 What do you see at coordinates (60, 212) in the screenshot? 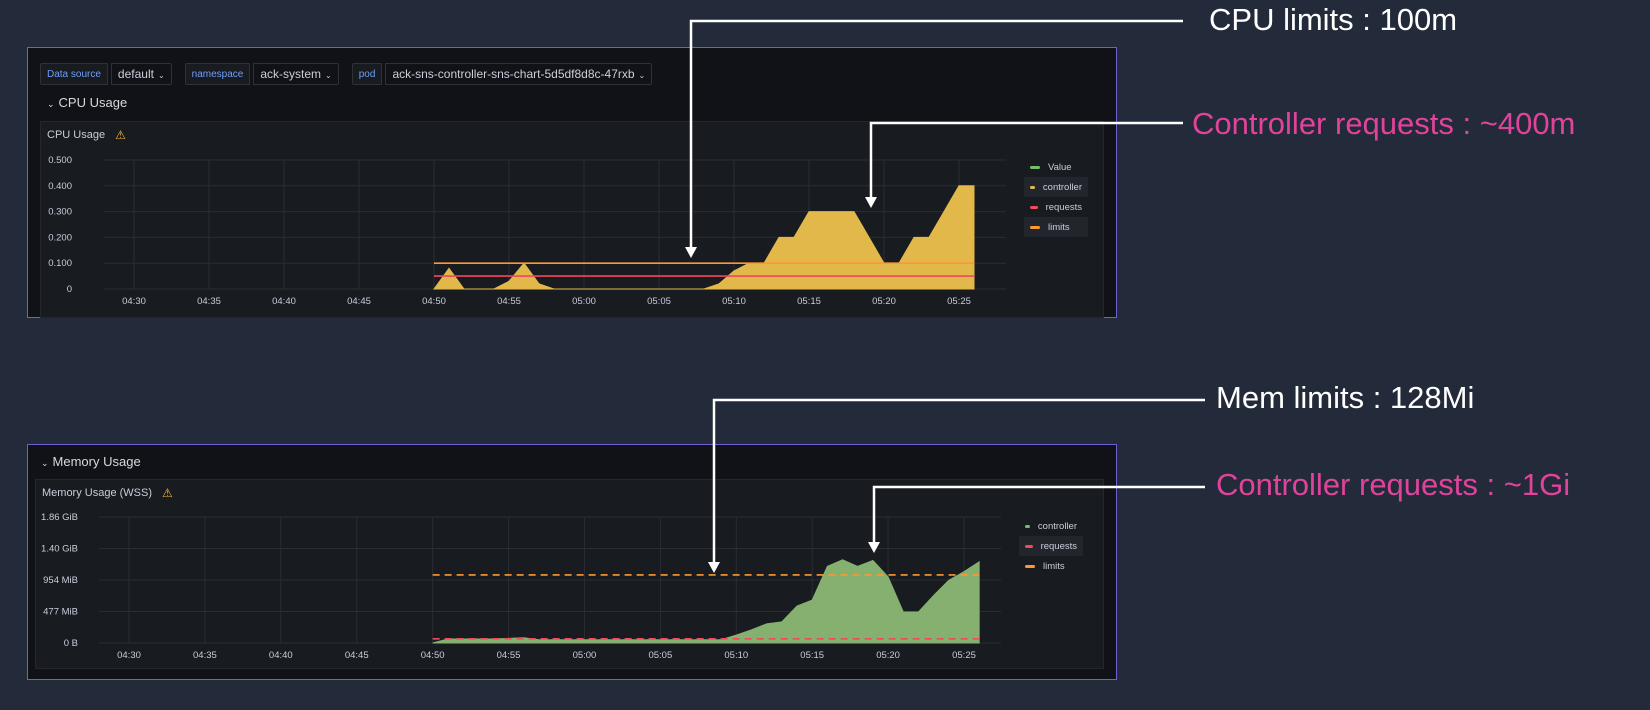
I see `y-tick-label: 0.300` at bounding box center [60, 212].